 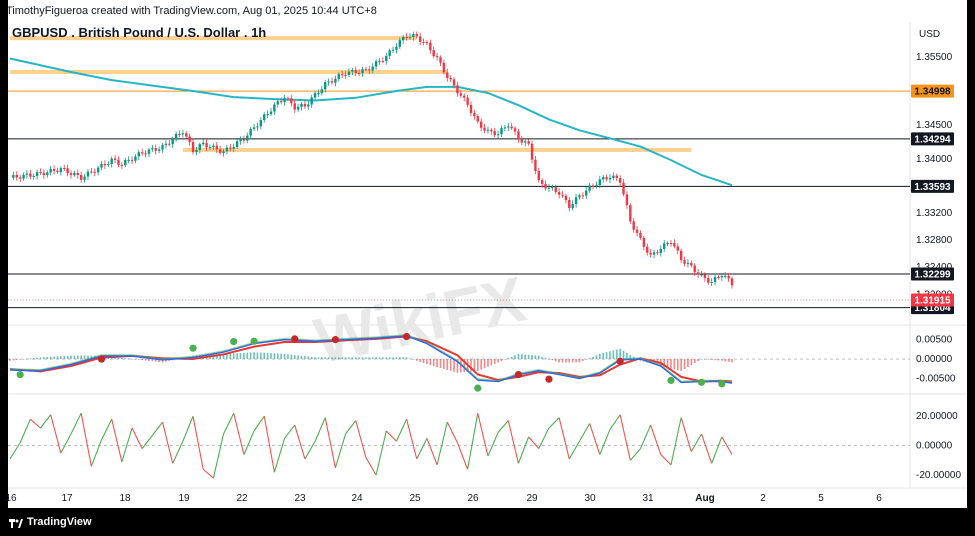 What do you see at coordinates (938, 475) in the screenshot?
I see `rsi-tick-label: -20.00000` at bounding box center [938, 475].